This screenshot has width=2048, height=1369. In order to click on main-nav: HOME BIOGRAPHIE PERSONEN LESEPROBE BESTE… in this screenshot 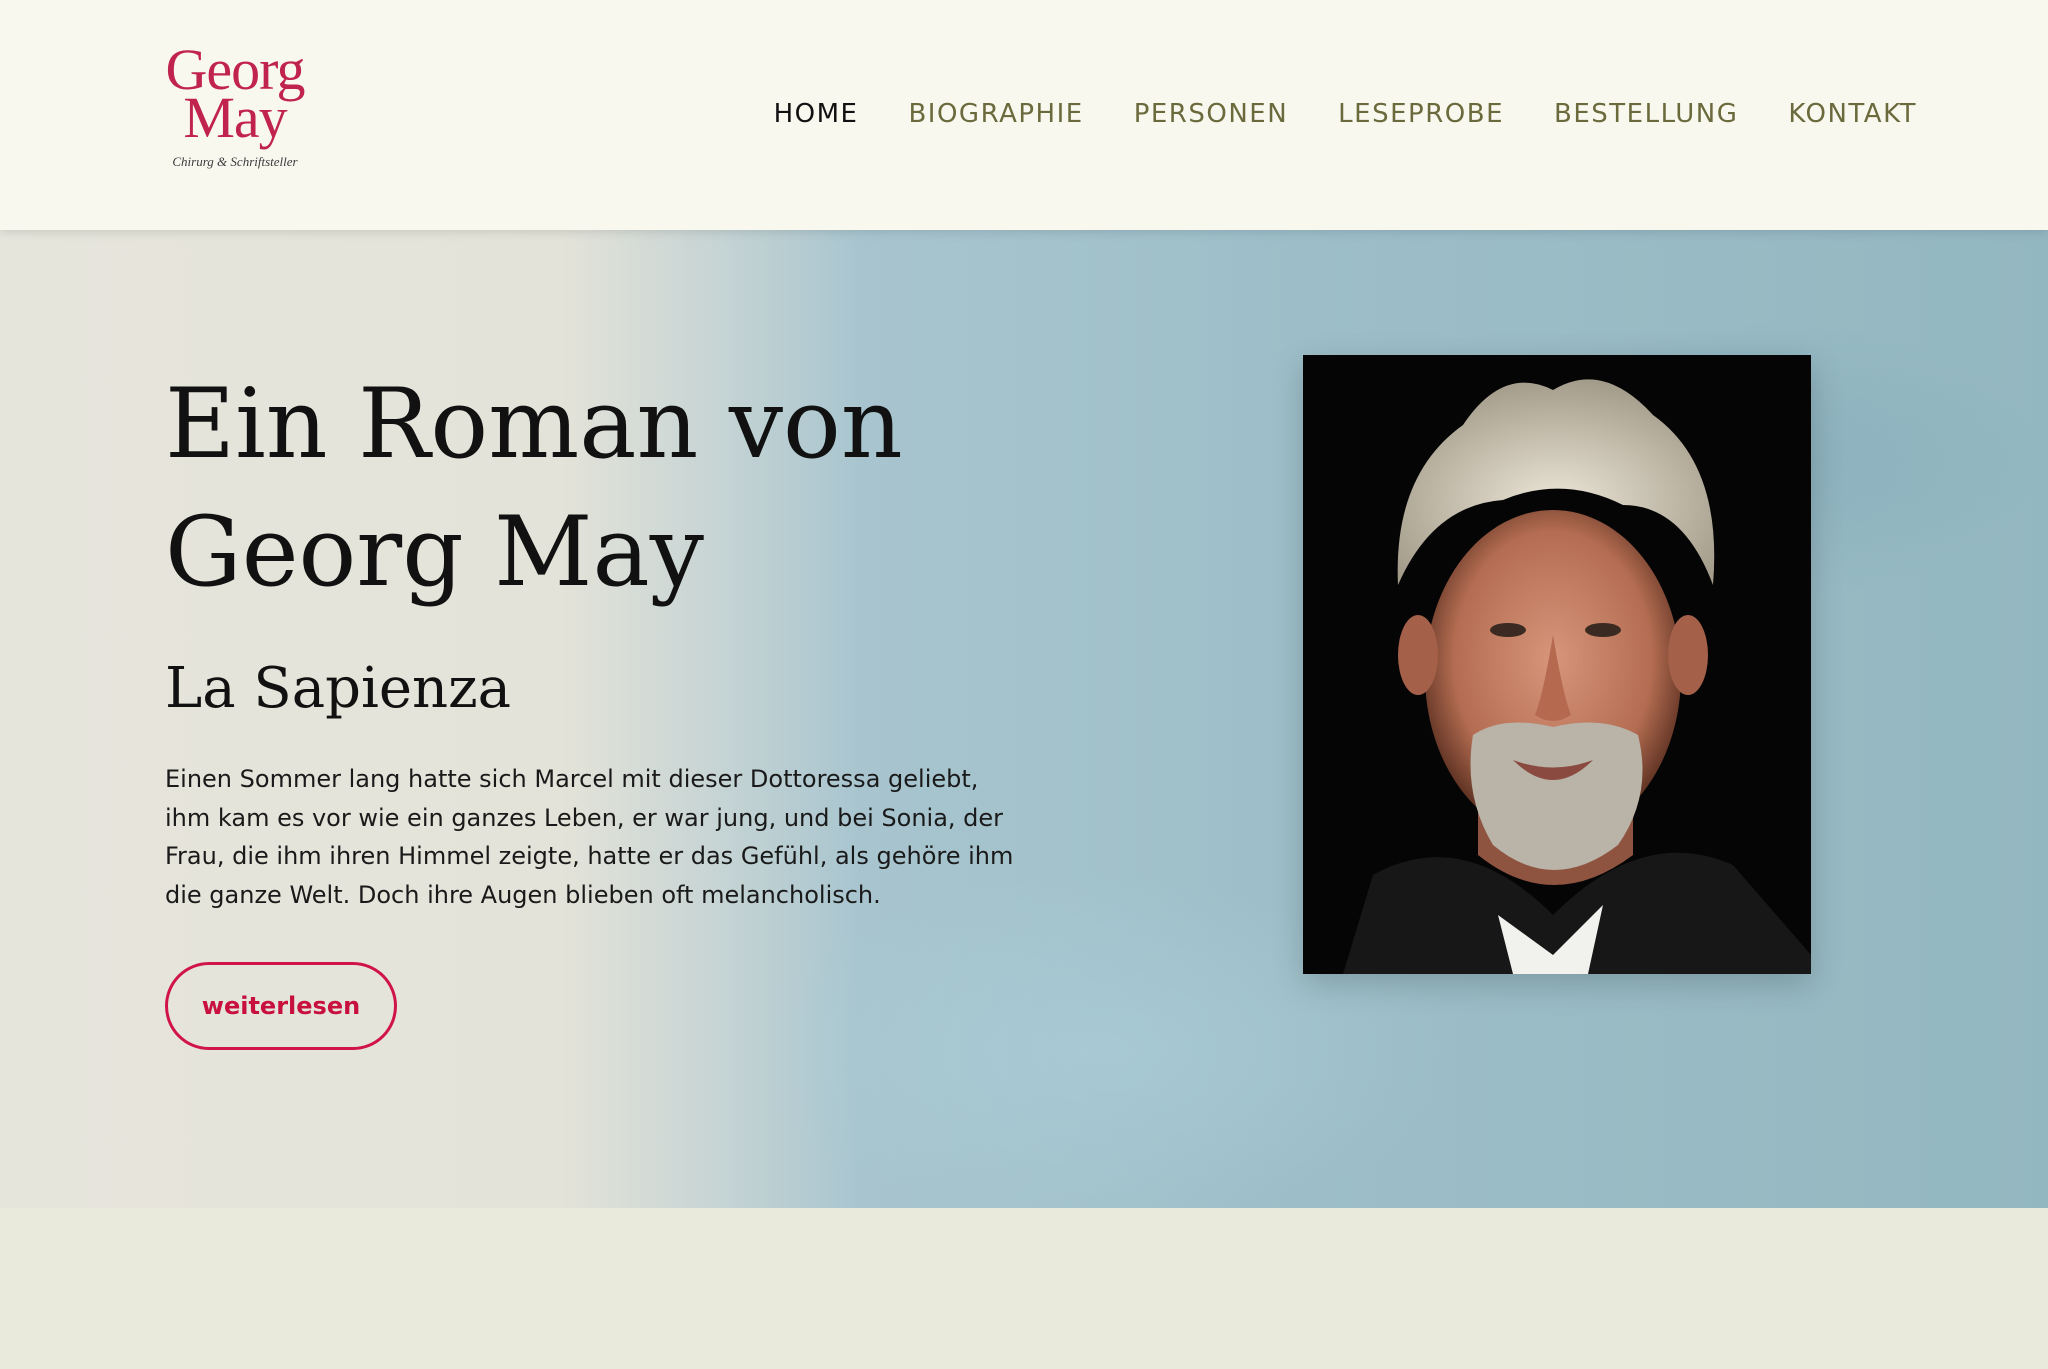, I will do `click(1345, 114)`.